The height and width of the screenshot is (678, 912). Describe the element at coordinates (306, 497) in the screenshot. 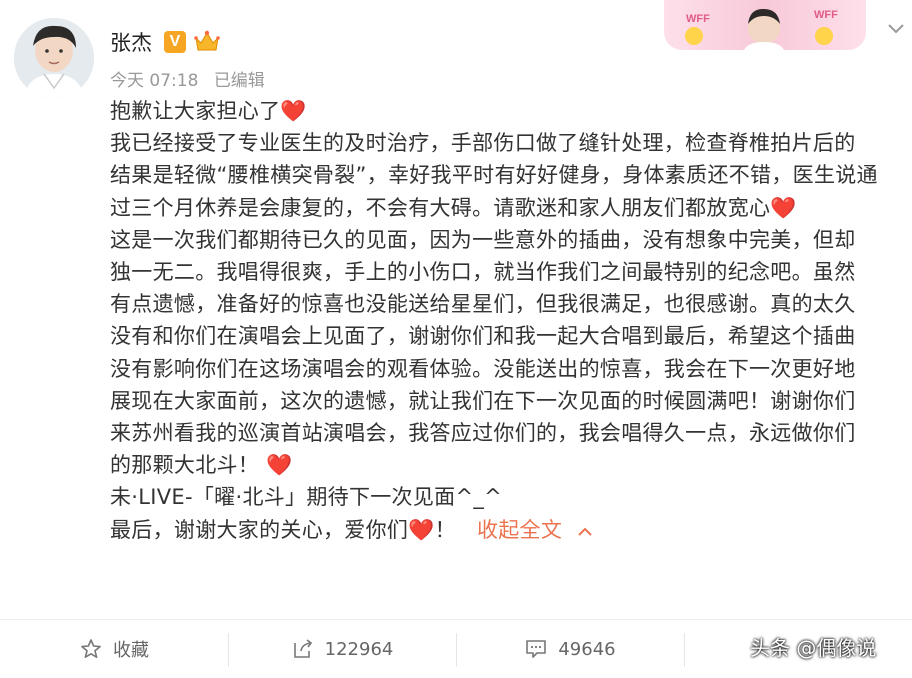

I see `post-line: 未·LIVE-「曜·北斗」期待下一次见面^_^` at that location.